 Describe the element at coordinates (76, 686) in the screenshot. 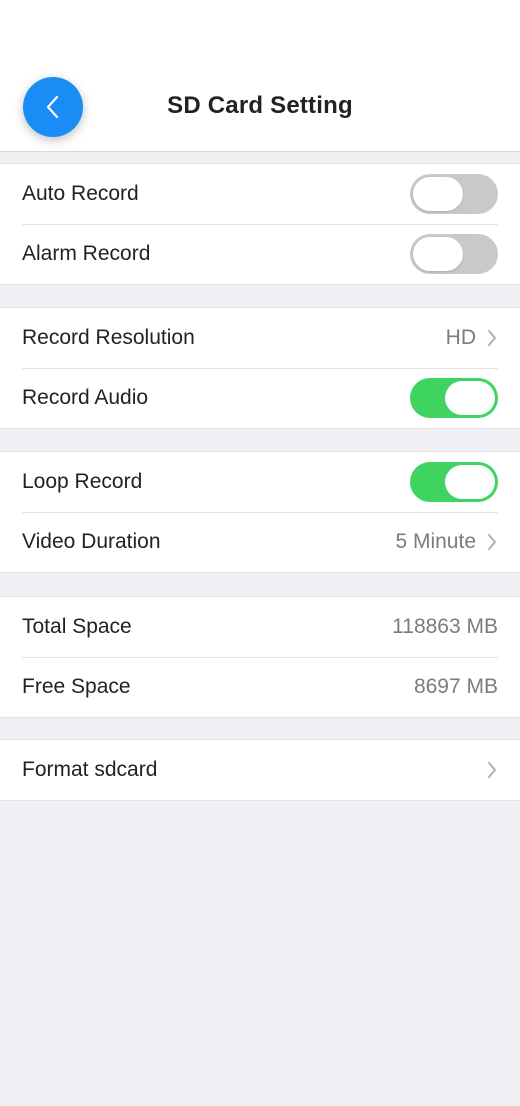

I see `free-space-label: Free Space` at that location.